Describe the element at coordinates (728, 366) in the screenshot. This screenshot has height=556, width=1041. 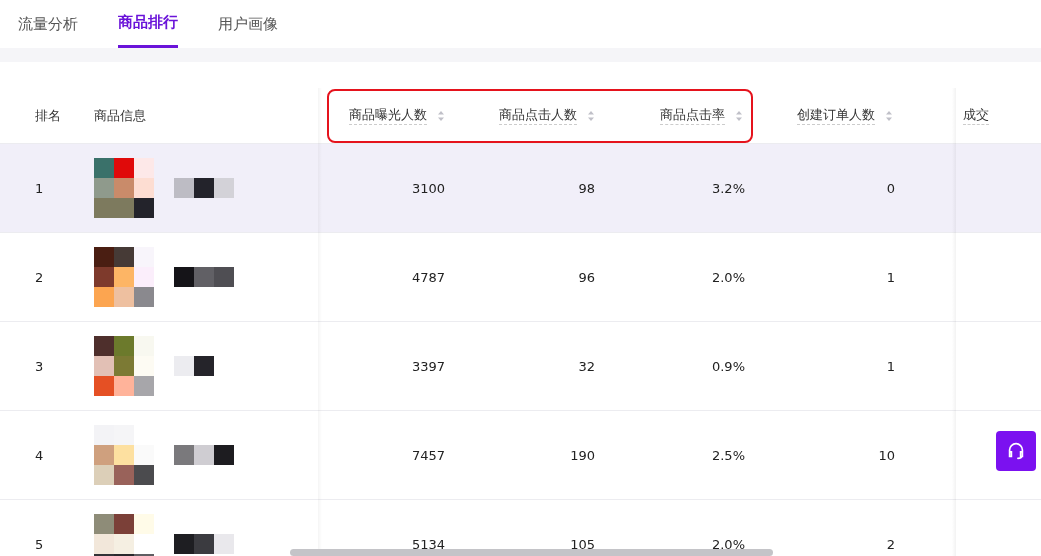
I see `table-cell: 0.9%` at that location.